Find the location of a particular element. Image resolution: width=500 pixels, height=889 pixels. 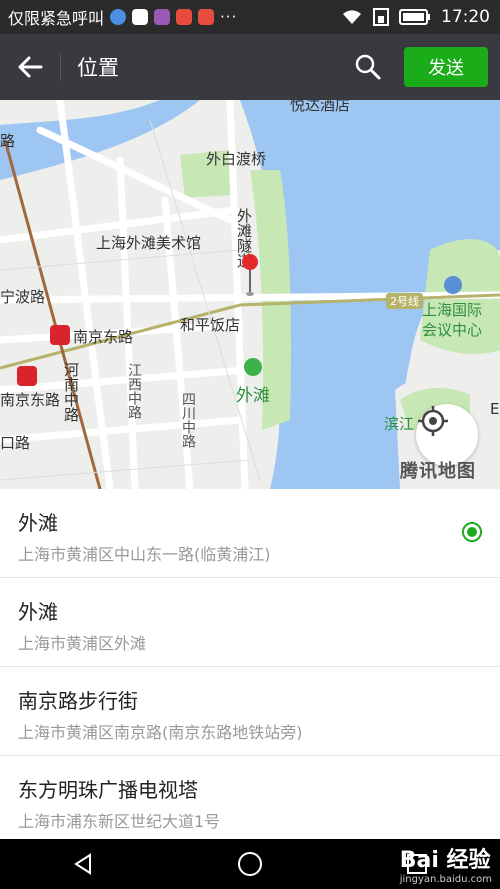

map-label-bund-art-museum: 上海外滩美术馆 is located at coordinates (149, 243).